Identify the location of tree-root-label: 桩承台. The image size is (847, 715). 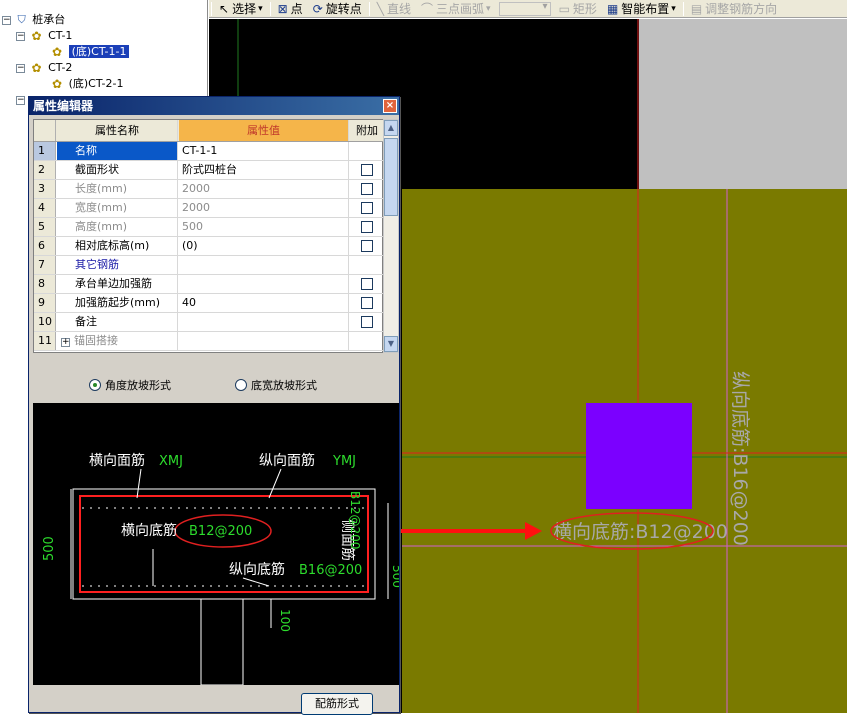
(49, 19).